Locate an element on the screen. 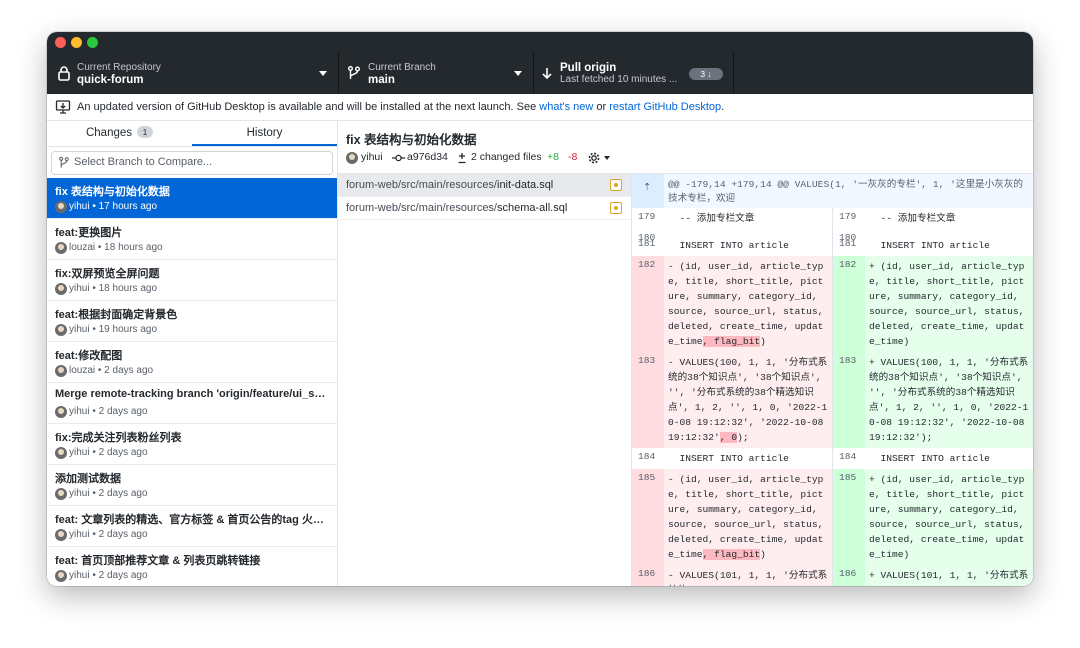 This screenshot has width=1080, height=648. diff-line: 186- VALUES(101, 1, 1, '分布式系统的 is located at coordinates (732, 575).